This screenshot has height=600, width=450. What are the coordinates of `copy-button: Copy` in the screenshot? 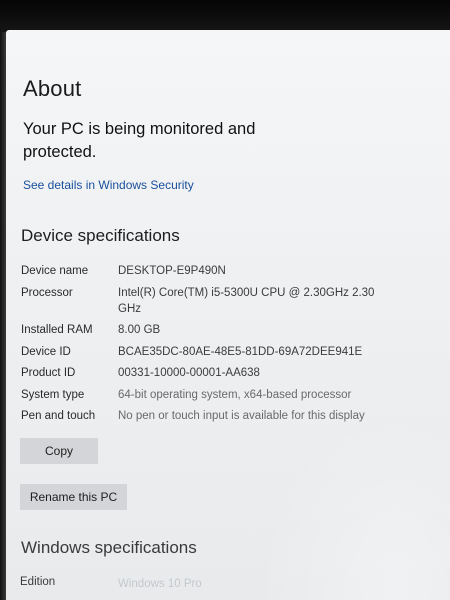 It's located at (59, 451).